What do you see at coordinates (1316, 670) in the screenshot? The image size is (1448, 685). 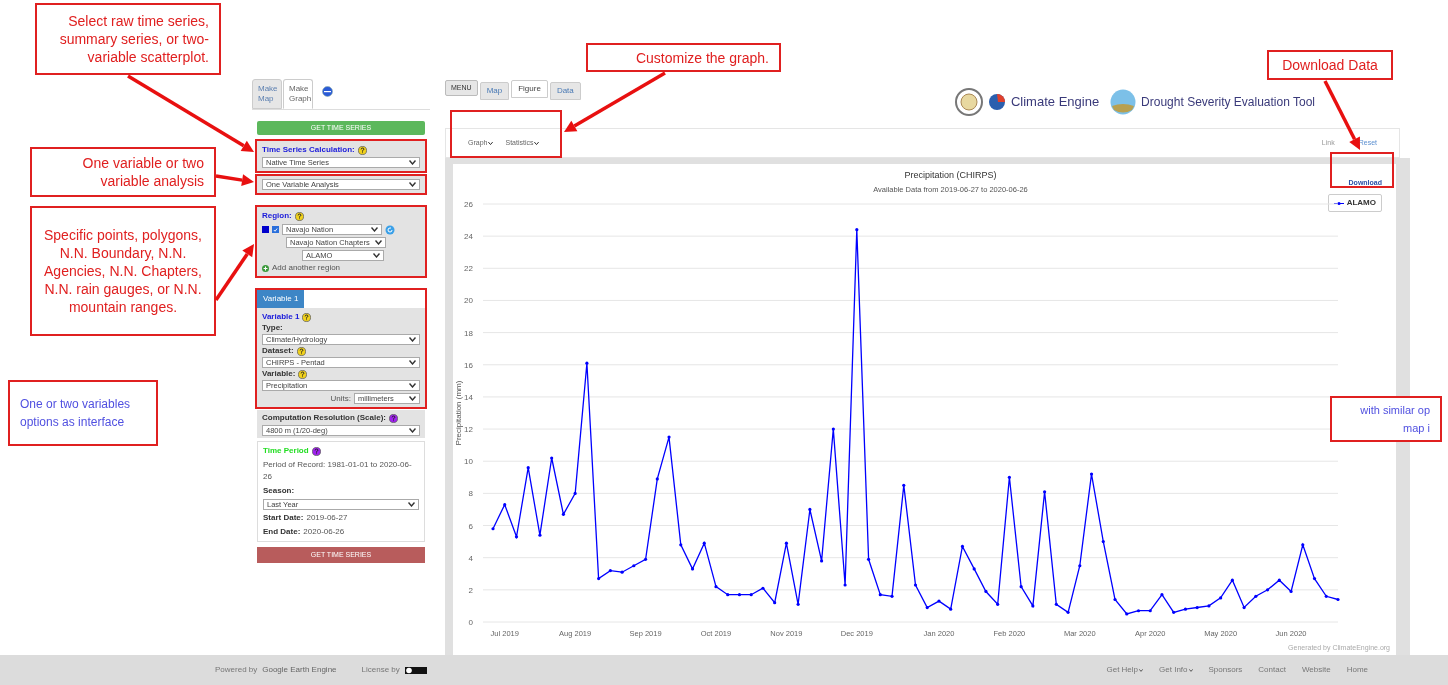 I see `footer-link: Website` at bounding box center [1316, 670].